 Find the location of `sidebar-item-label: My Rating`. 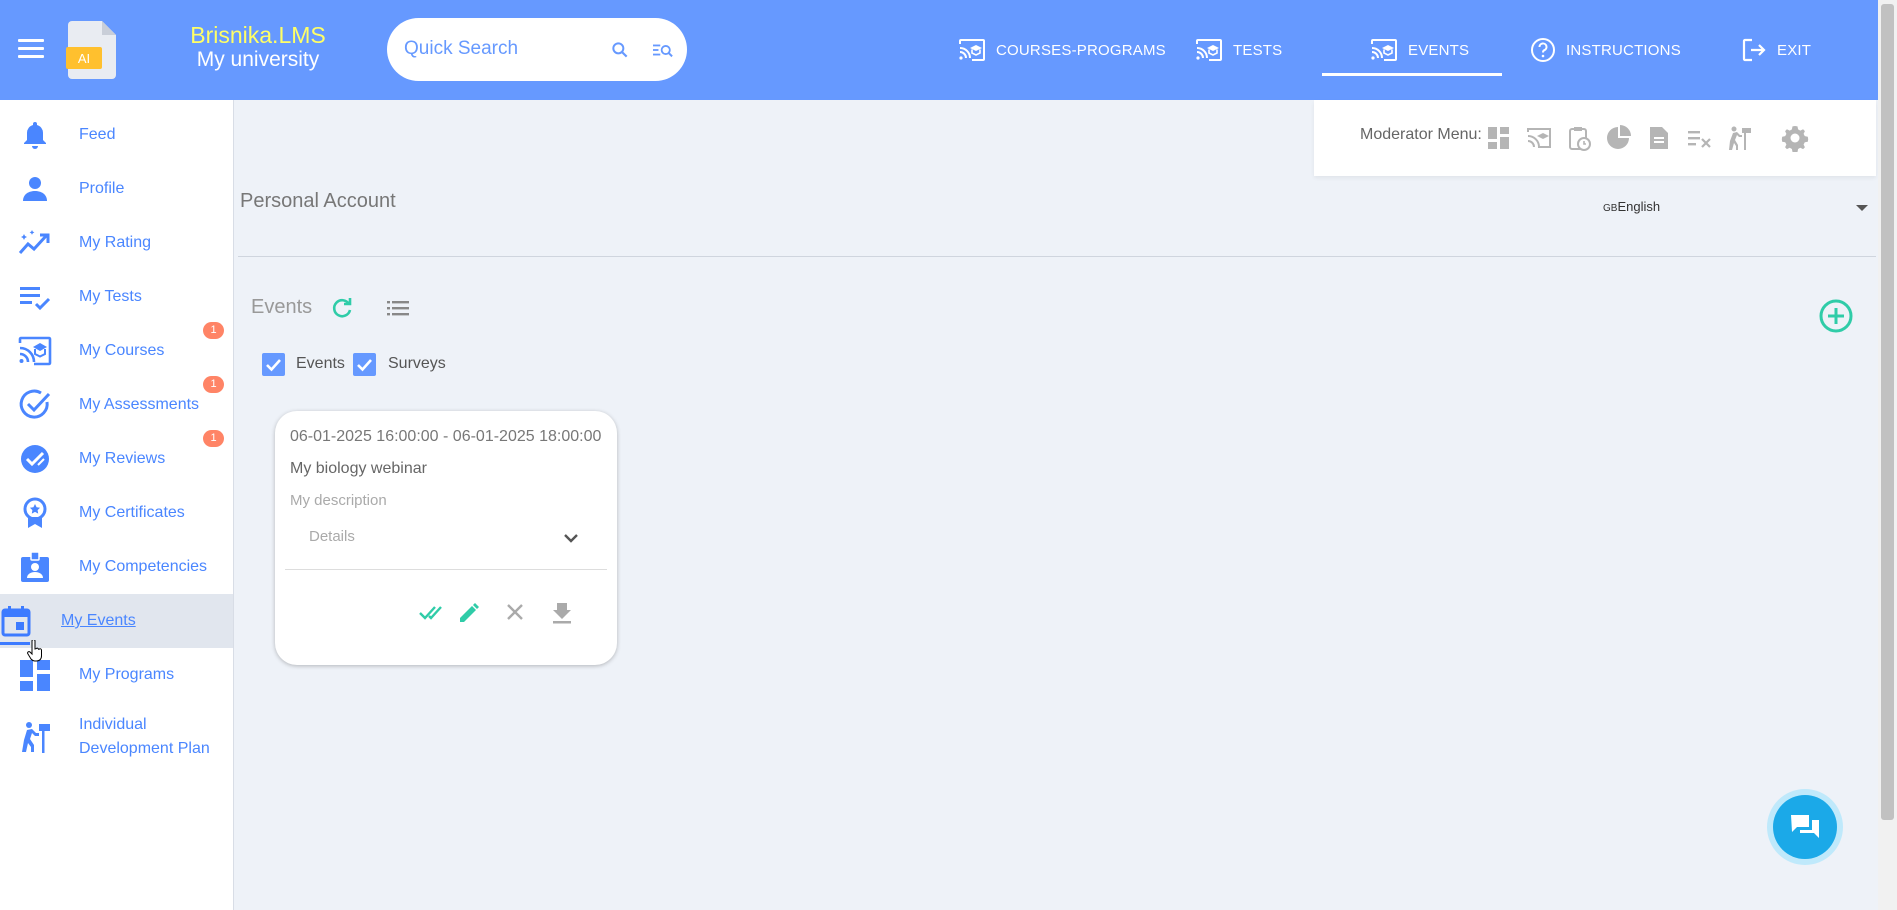

sidebar-item-label: My Rating is located at coordinates (115, 242).